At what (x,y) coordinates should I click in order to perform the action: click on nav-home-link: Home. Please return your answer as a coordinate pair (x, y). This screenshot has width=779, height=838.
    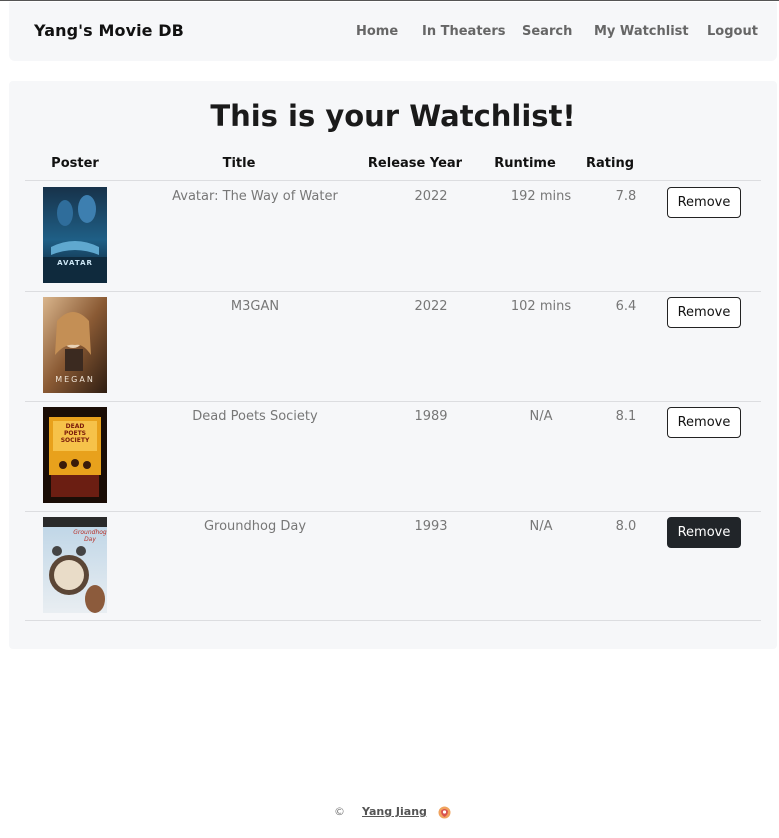
    Looking at the image, I should click on (377, 31).